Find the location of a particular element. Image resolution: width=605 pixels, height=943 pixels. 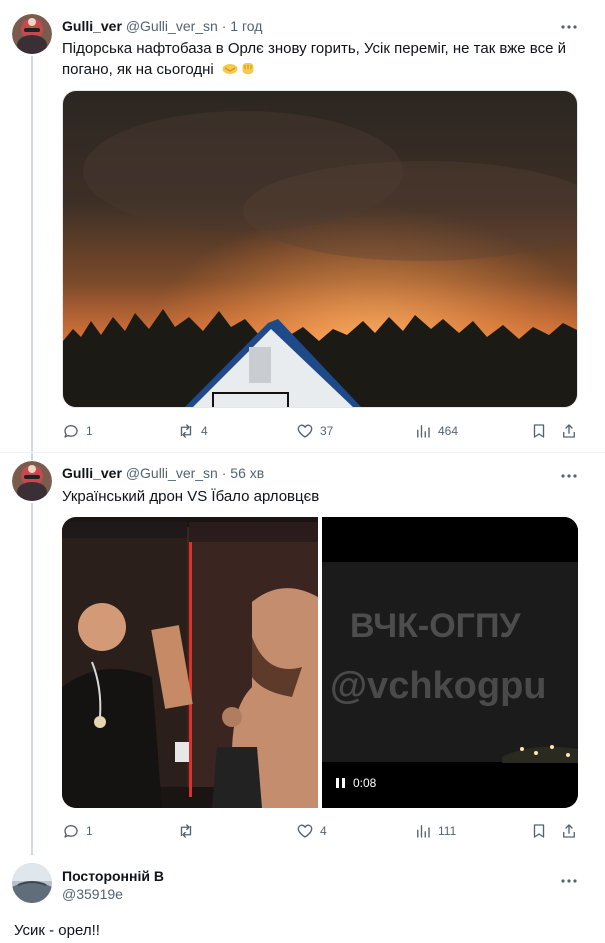

like-count: 37 is located at coordinates (327, 431).